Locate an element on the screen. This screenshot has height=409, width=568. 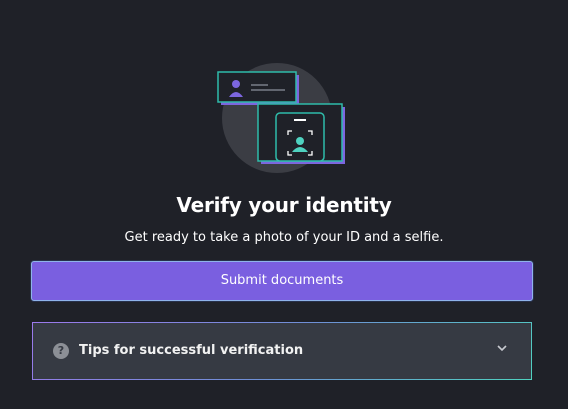
tips-accordion: ? Tips for successful verification is located at coordinates (282, 351).